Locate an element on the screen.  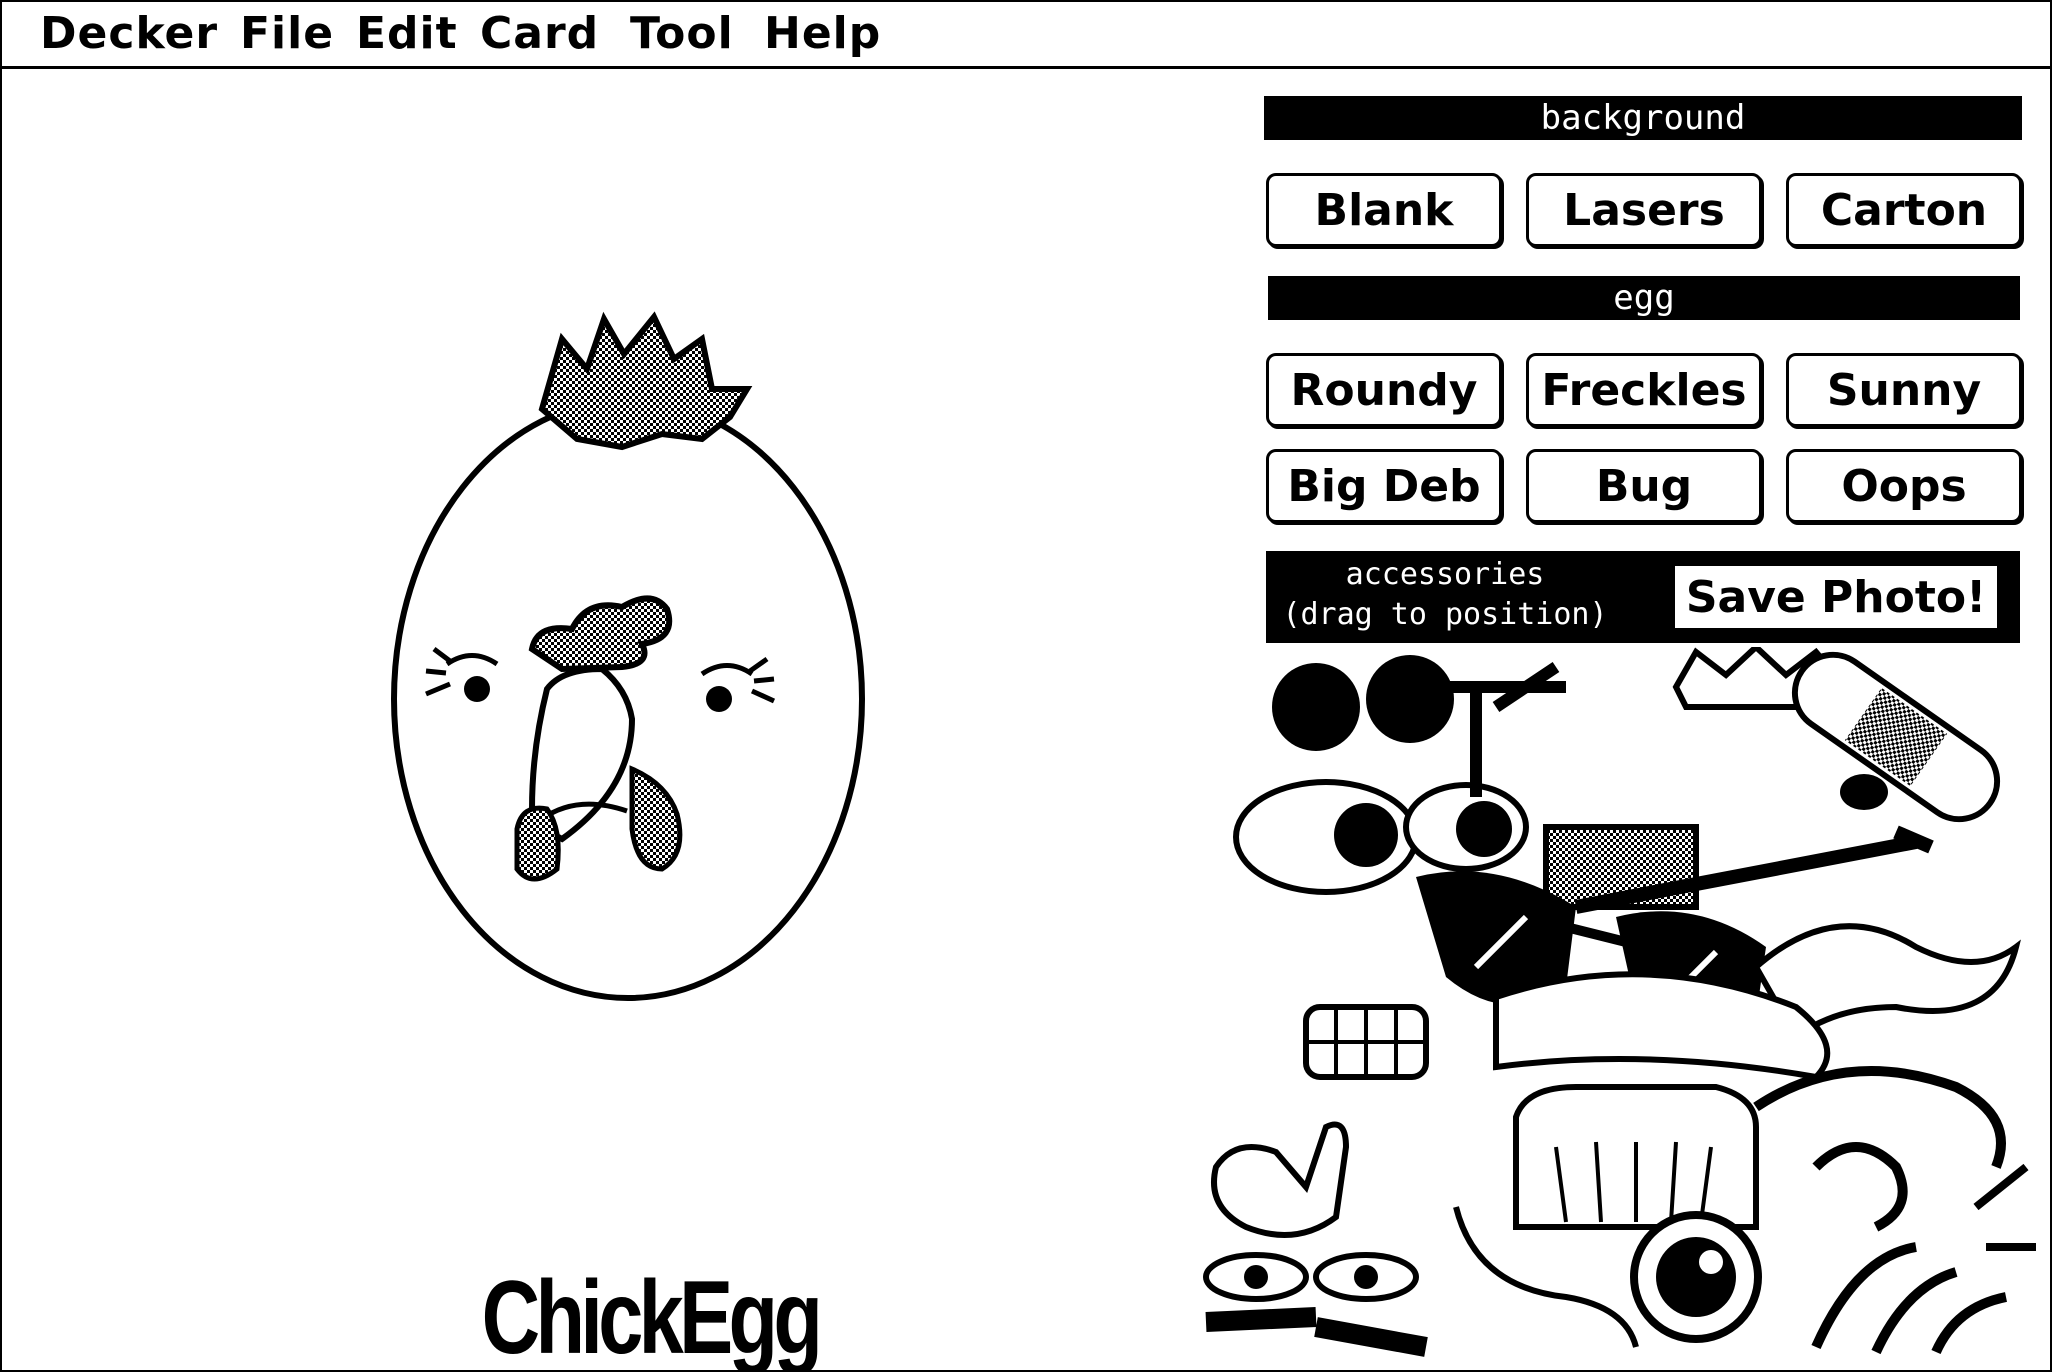
nose-accessory is located at coordinates (1864, 792).